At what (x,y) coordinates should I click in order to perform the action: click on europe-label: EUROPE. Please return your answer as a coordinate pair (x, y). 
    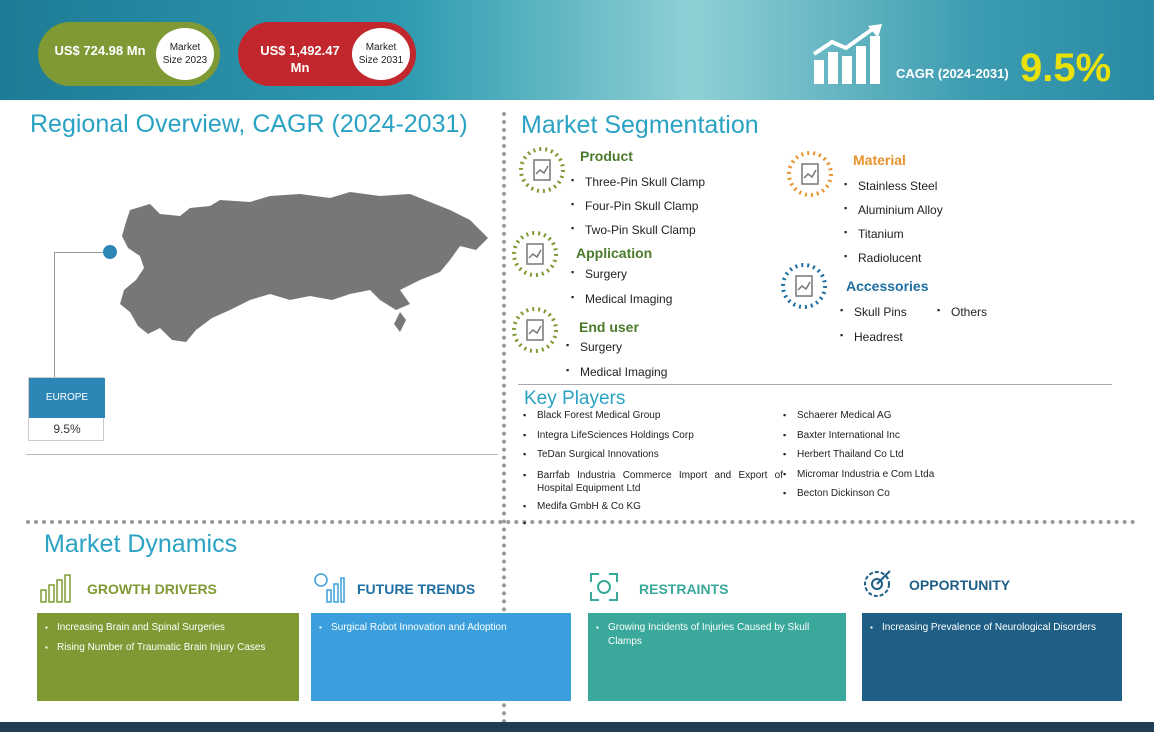
    Looking at the image, I should click on (67, 398).